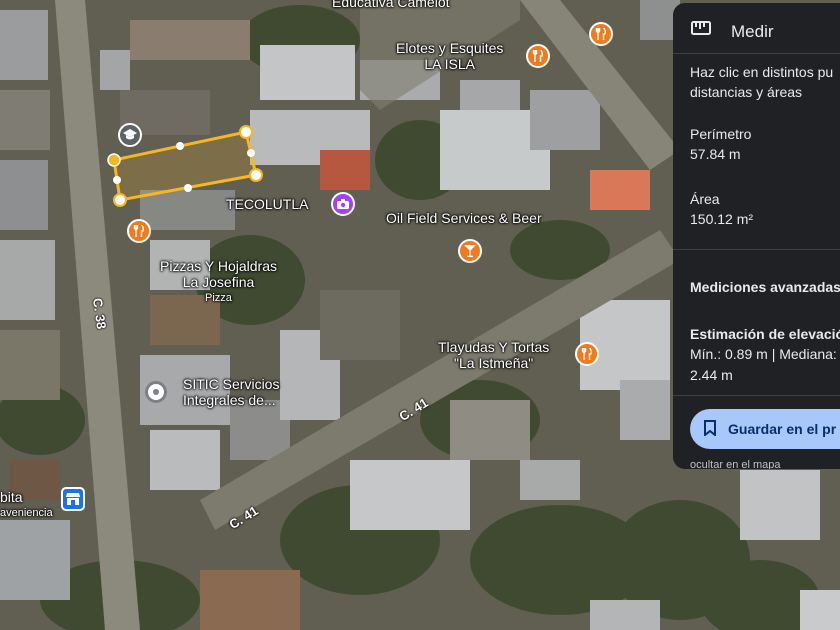 The width and height of the screenshot is (840, 630). Describe the element at coordinates (218, 298) in the screenshot. I see `place-category: Pizza` at that location.